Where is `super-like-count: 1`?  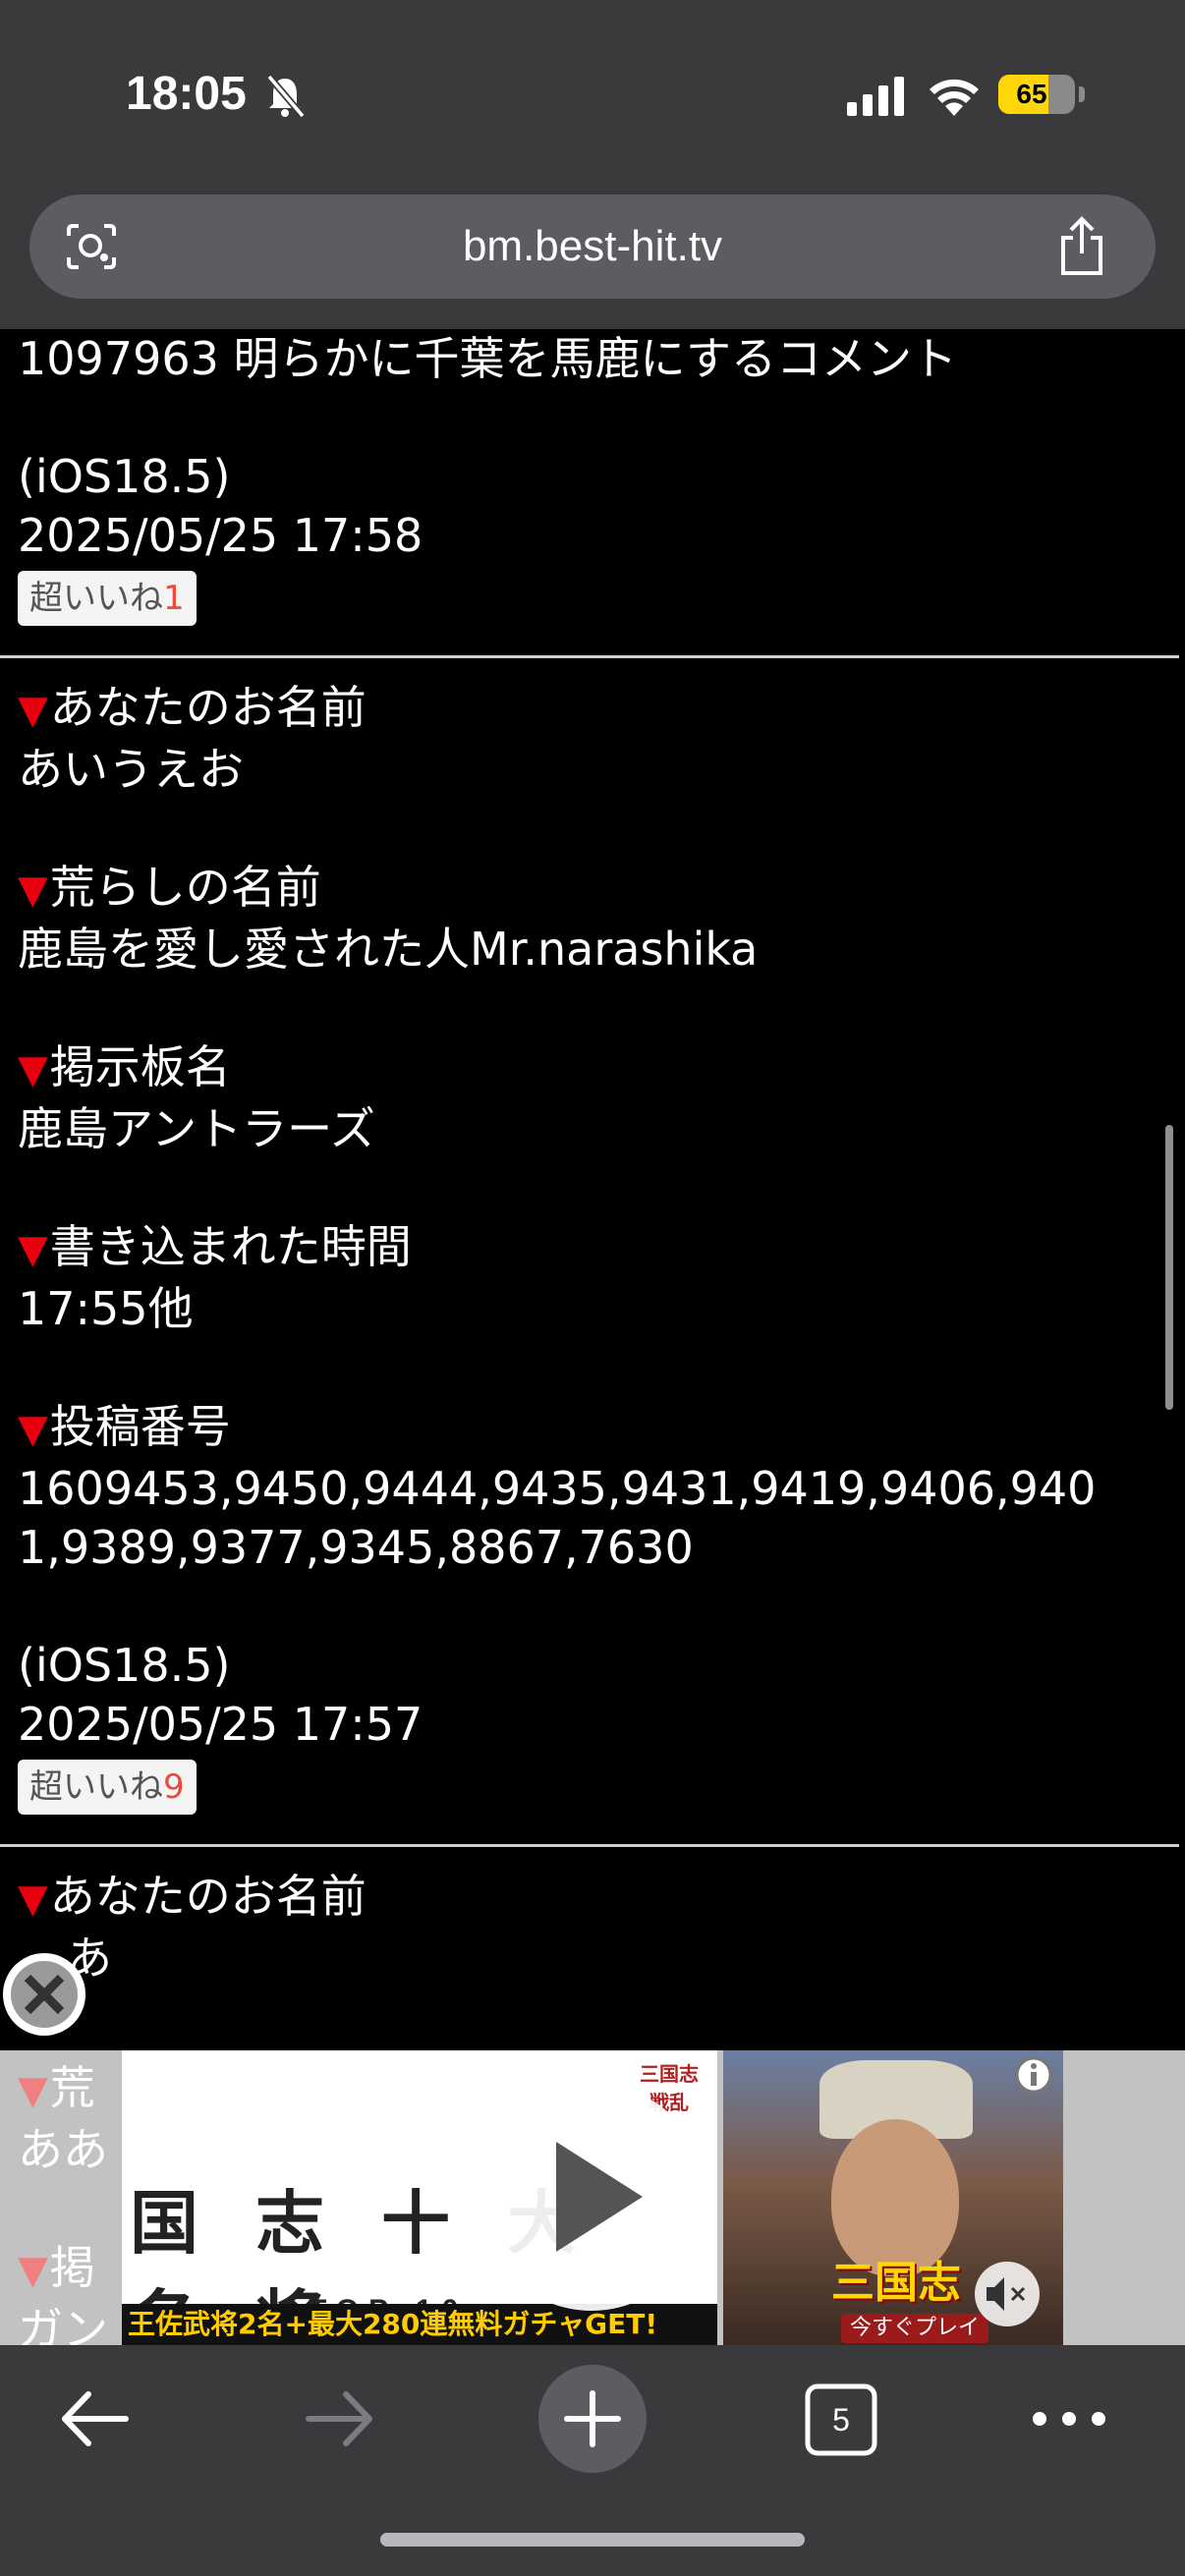
super-like-count: 1 is located at coordinates (174, 598).